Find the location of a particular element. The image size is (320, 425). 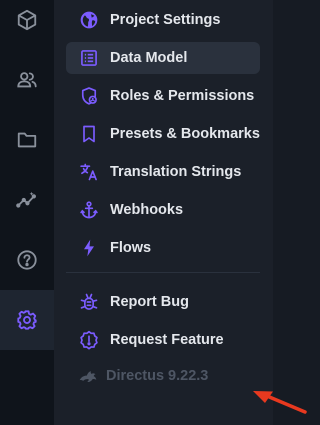

help-icon is located at coordinates (27, 260).